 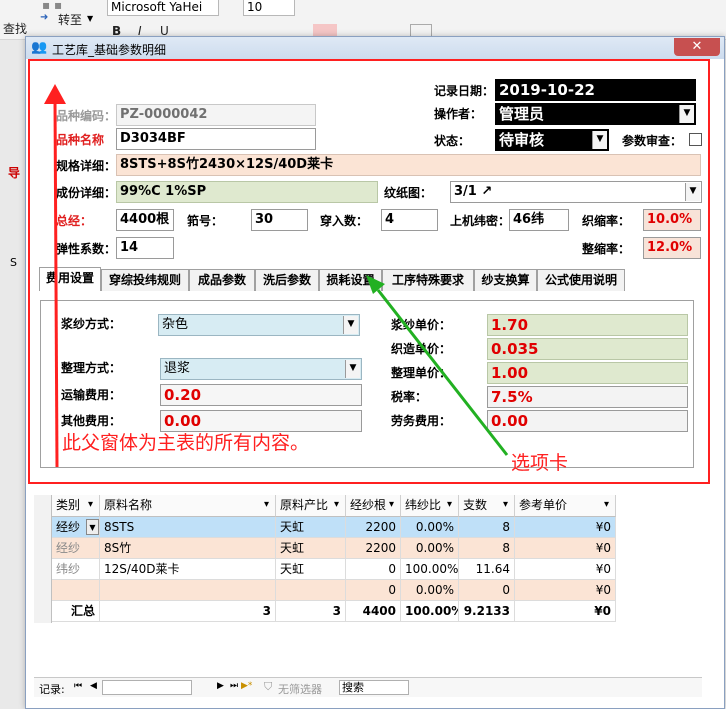 What do you see at coordinates (540, 463) in the screenshot?
I see `tab-note: 选项卡` at bounding box center [540, 463].